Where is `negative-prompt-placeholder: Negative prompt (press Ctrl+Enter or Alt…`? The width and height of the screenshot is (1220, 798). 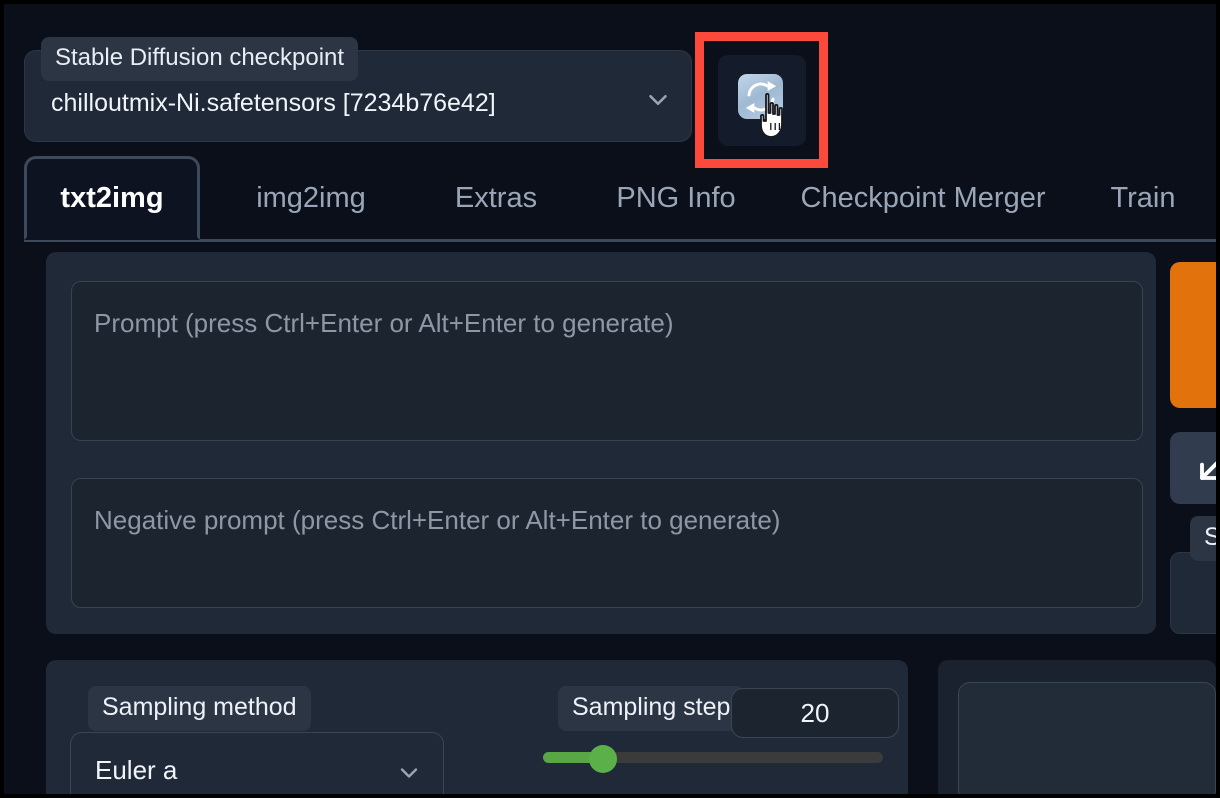
negative-prompt-placeholder: Negative prompt (press Ctrl+Enter or Alt… is located at coordinates (437, 520).